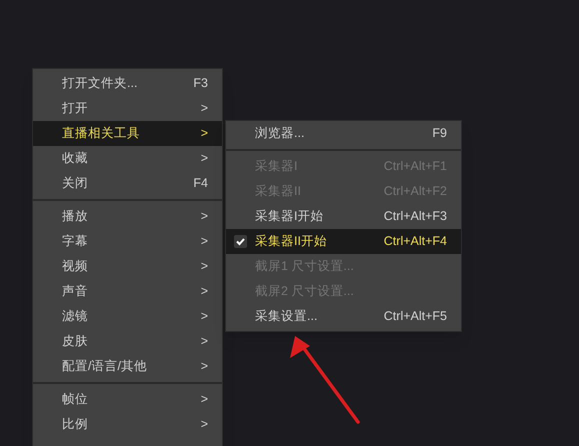  Describe the element at coordinates (75, 291) in the screenshot. I see `menu-item-label: 声音` at that location.